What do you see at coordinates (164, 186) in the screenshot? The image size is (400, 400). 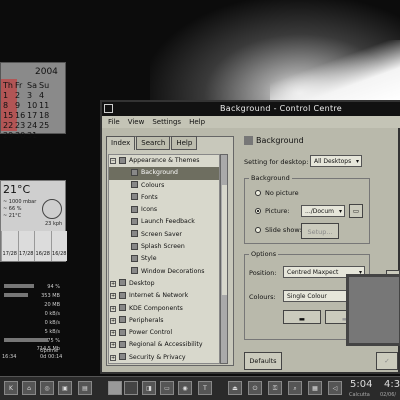 I see `tree-item: Colours` at bounding box center [164, 186].